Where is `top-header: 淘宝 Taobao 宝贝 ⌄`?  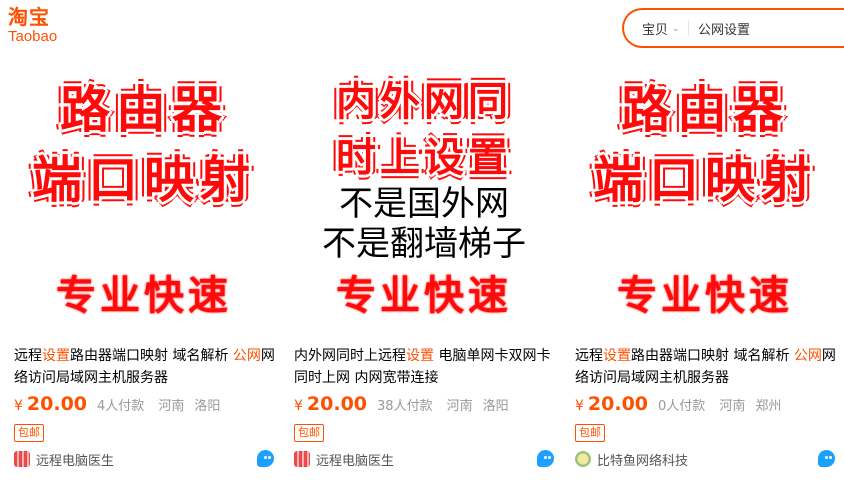 top-header: 淘宝 Taobao 宝贝 ⌄ is located at coordinates (422, 30).